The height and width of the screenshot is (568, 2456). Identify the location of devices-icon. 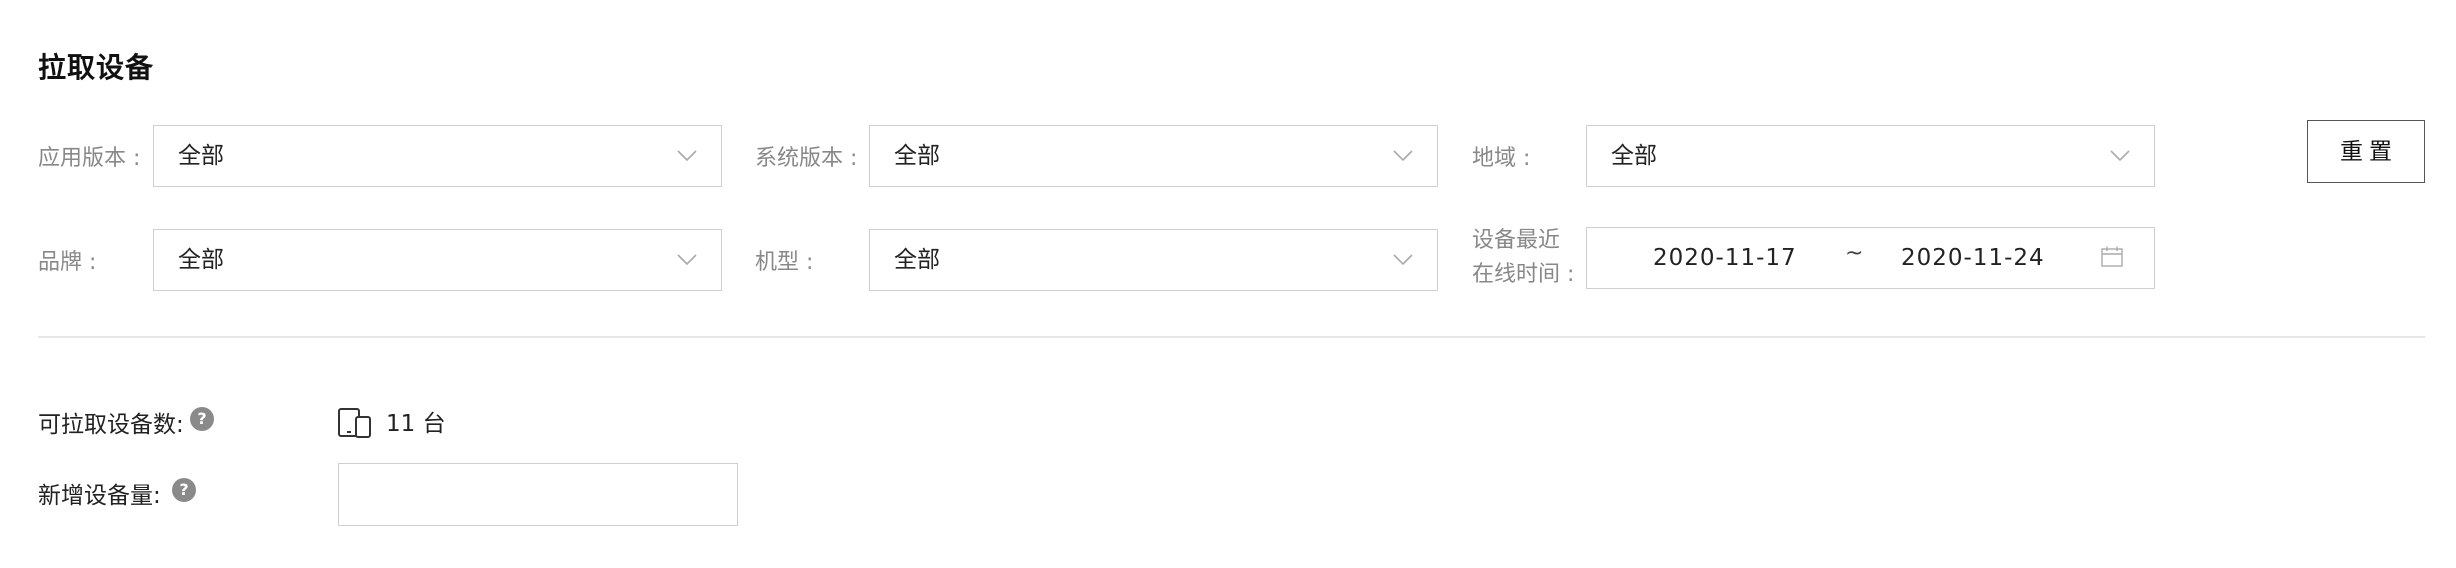
(354, 423).